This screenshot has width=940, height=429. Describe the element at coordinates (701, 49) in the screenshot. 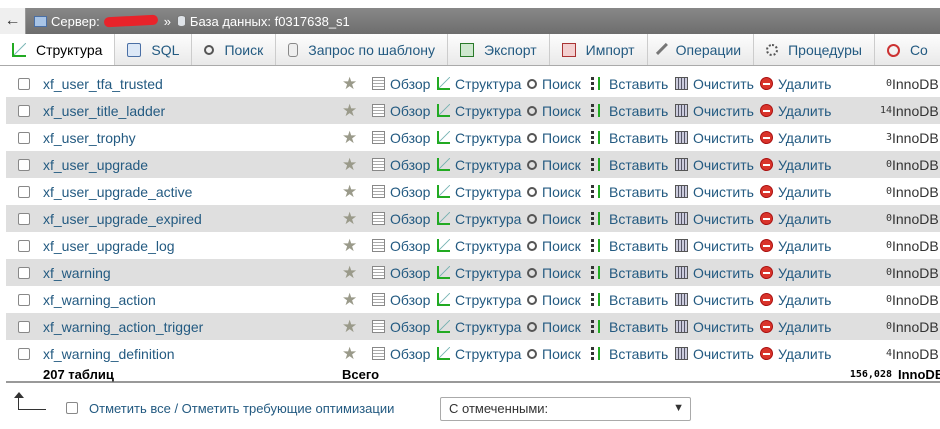

I see `tab-operations: Операции` at that location.